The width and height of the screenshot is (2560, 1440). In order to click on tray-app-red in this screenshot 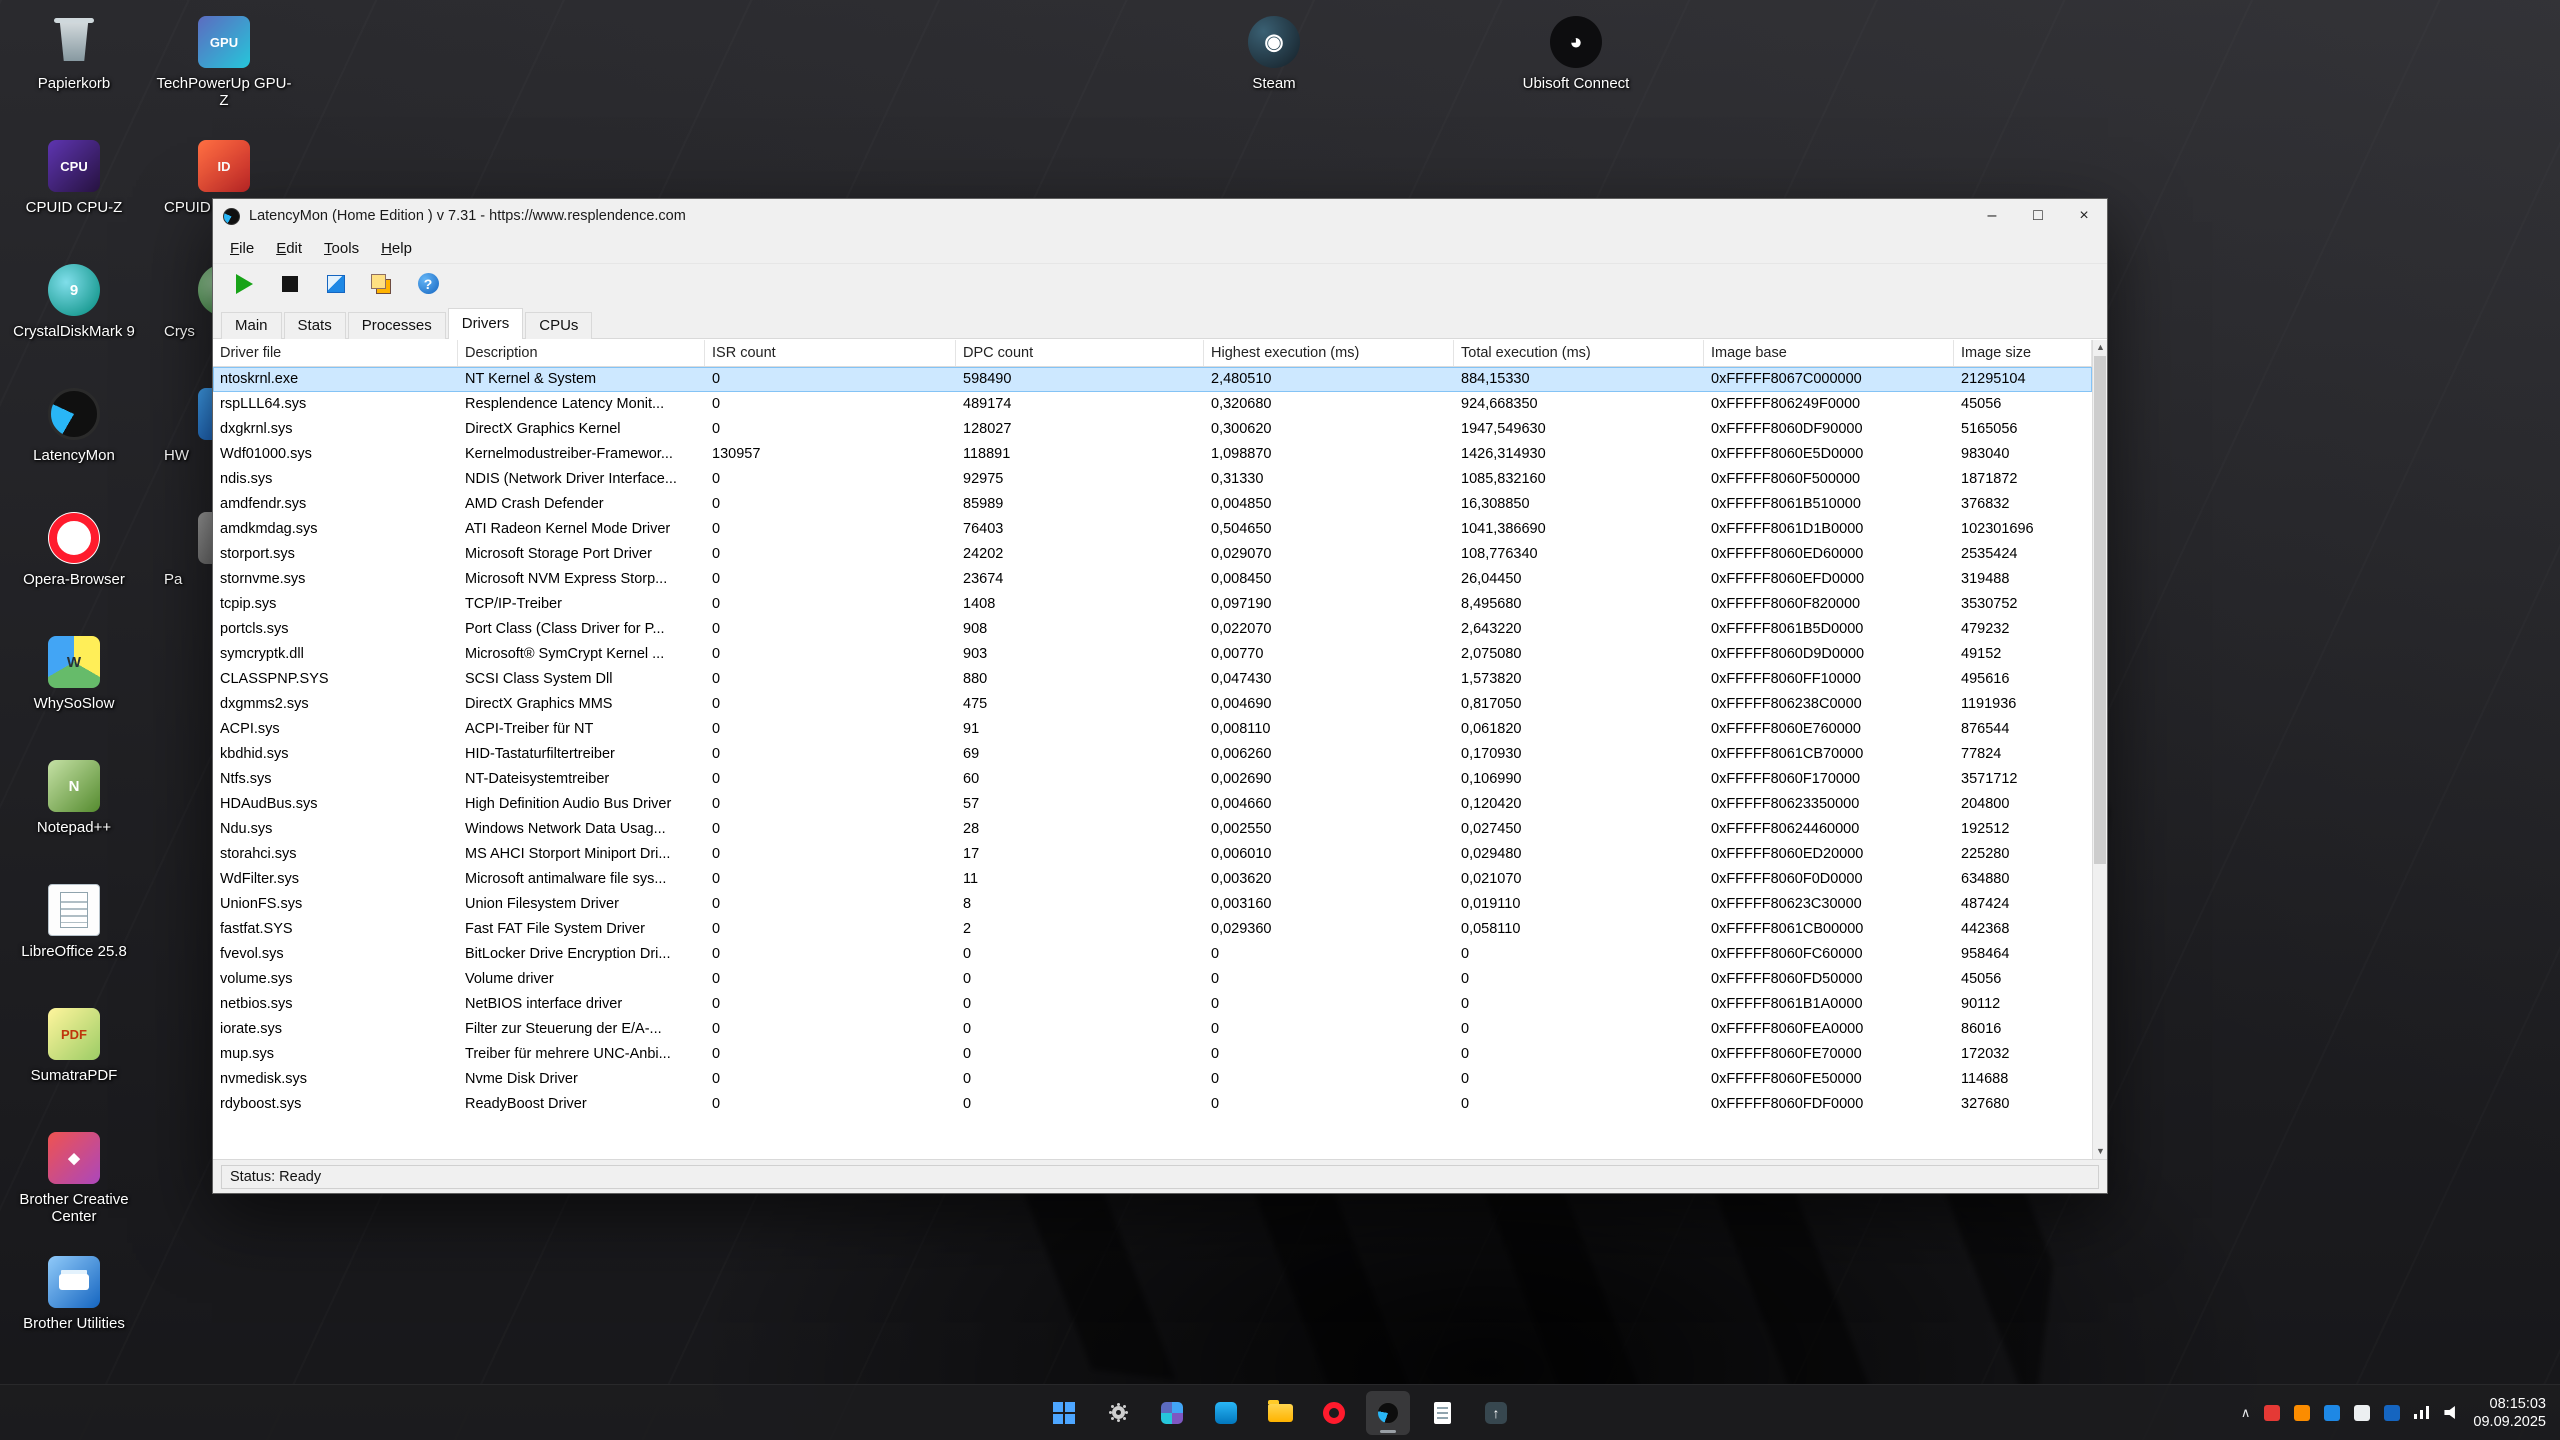, I will do `click(2272, 1412)`.